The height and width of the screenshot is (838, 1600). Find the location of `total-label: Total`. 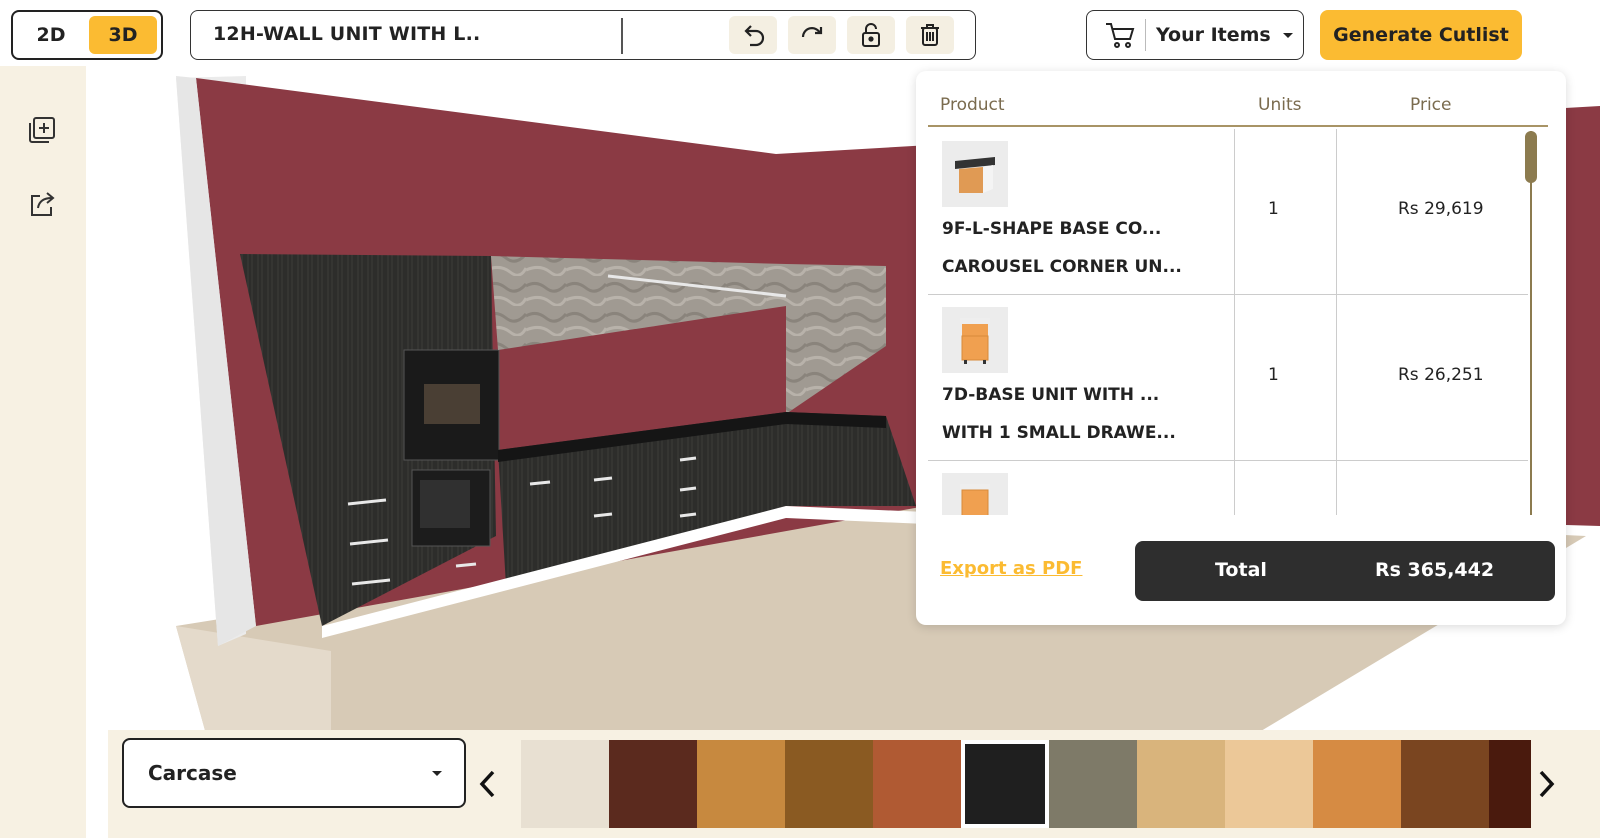

total-label: Total is located at coordinates (1241, 570).